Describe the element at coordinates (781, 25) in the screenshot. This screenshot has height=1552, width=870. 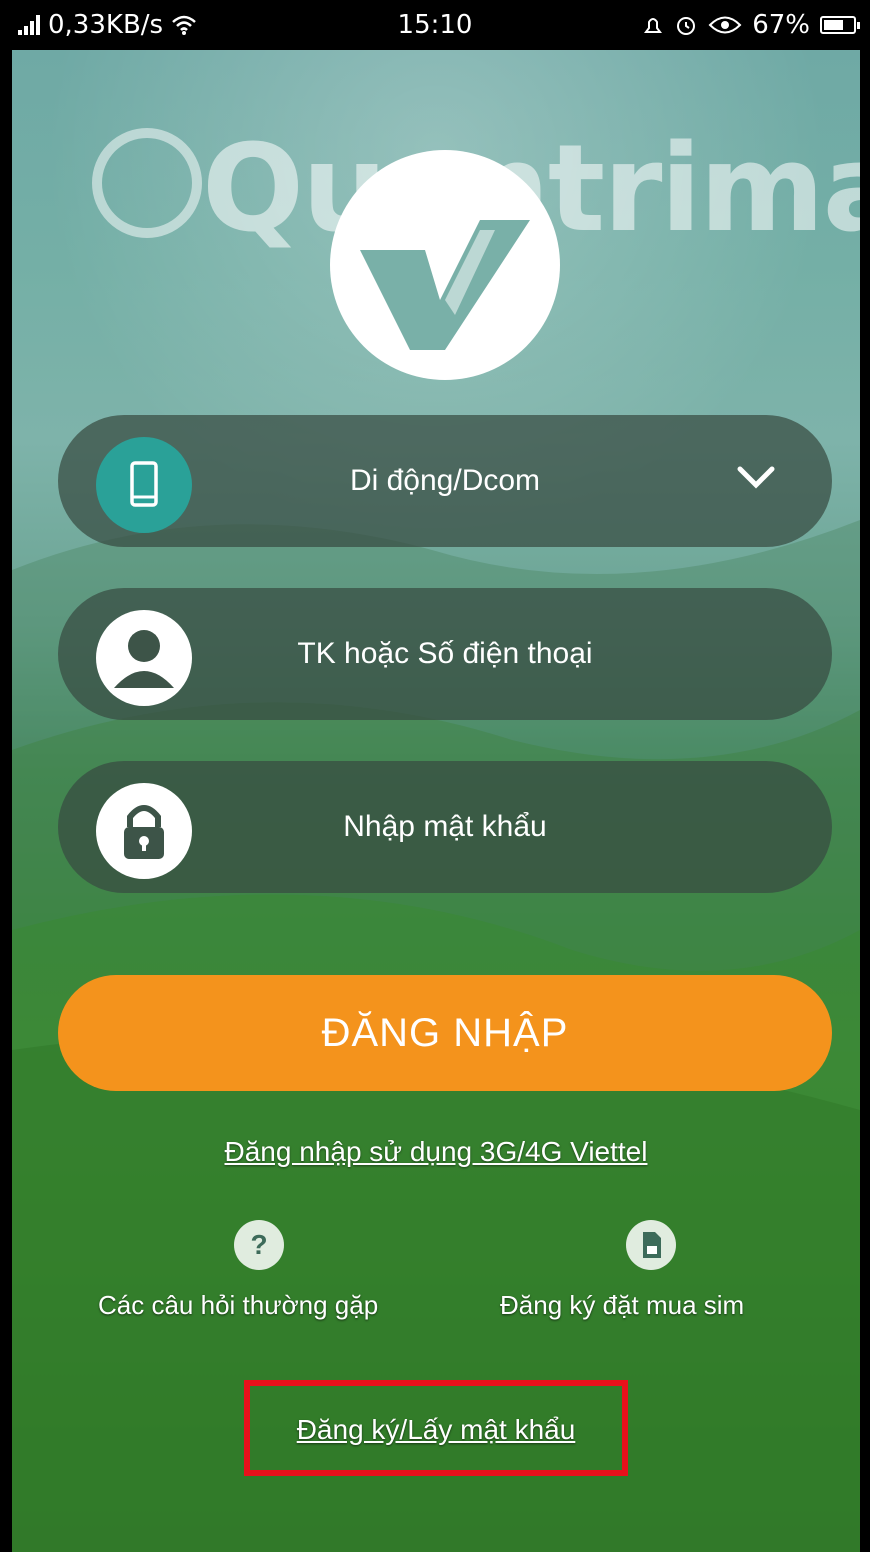
I see `battery-percent: 67%` at that location.